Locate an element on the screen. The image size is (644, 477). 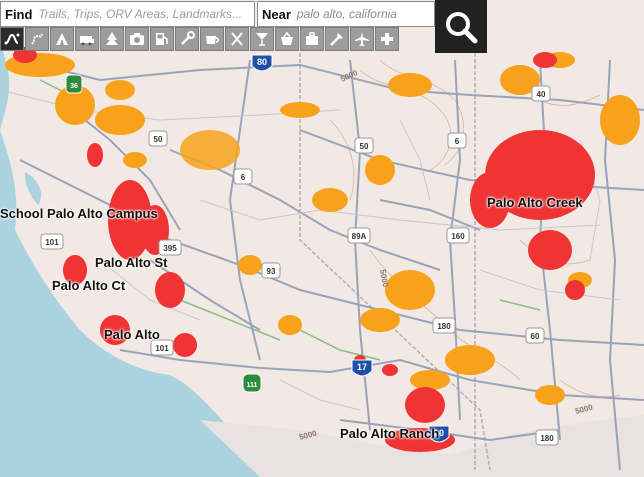
trail-icon is located at coordinates (37, 39).